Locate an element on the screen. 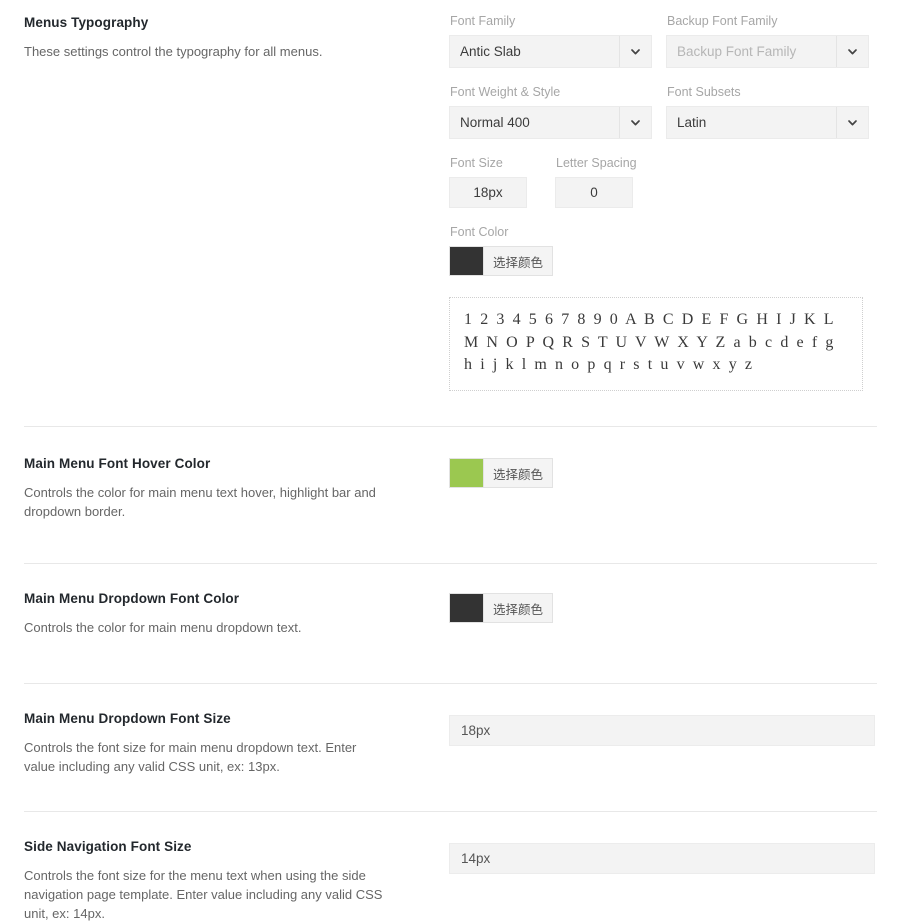  dropdown-font-color-picker: 选择颜色 is located at coordinates (501, 608).